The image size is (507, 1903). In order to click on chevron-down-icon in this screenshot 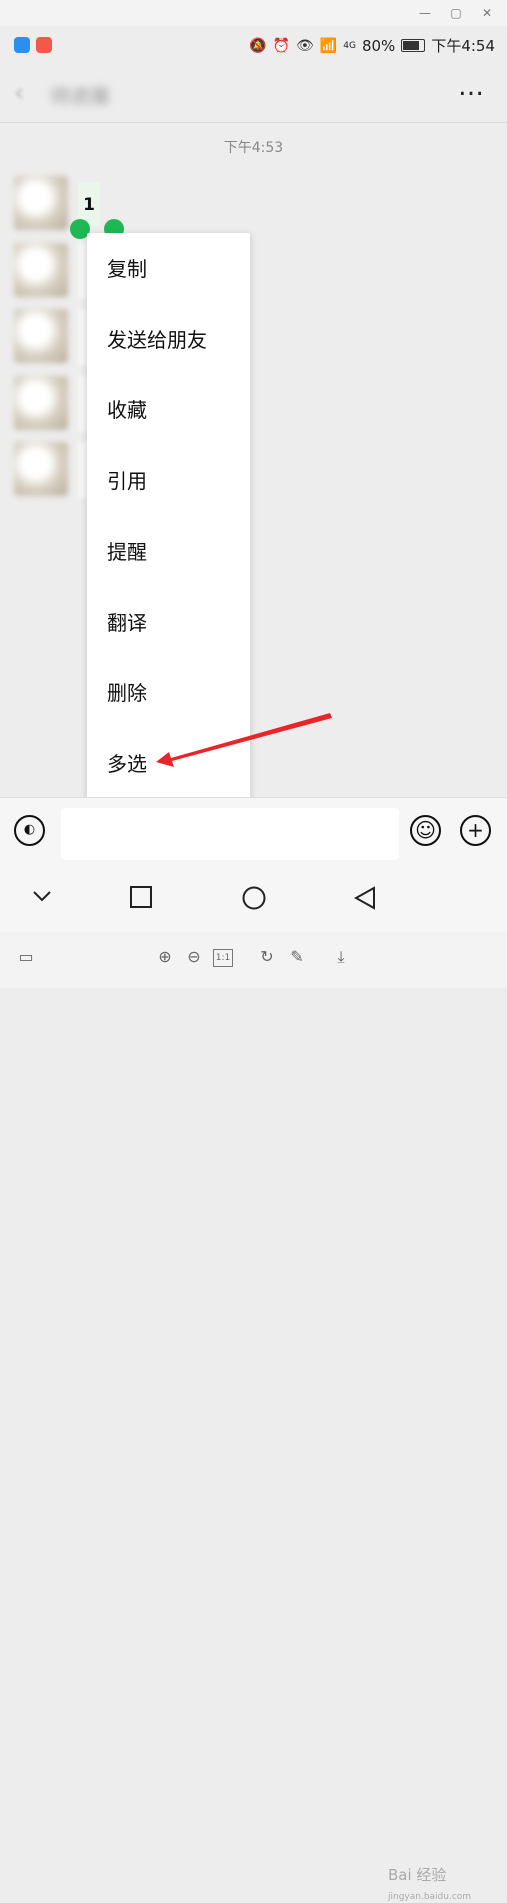, I will do `click(42, 896)`.